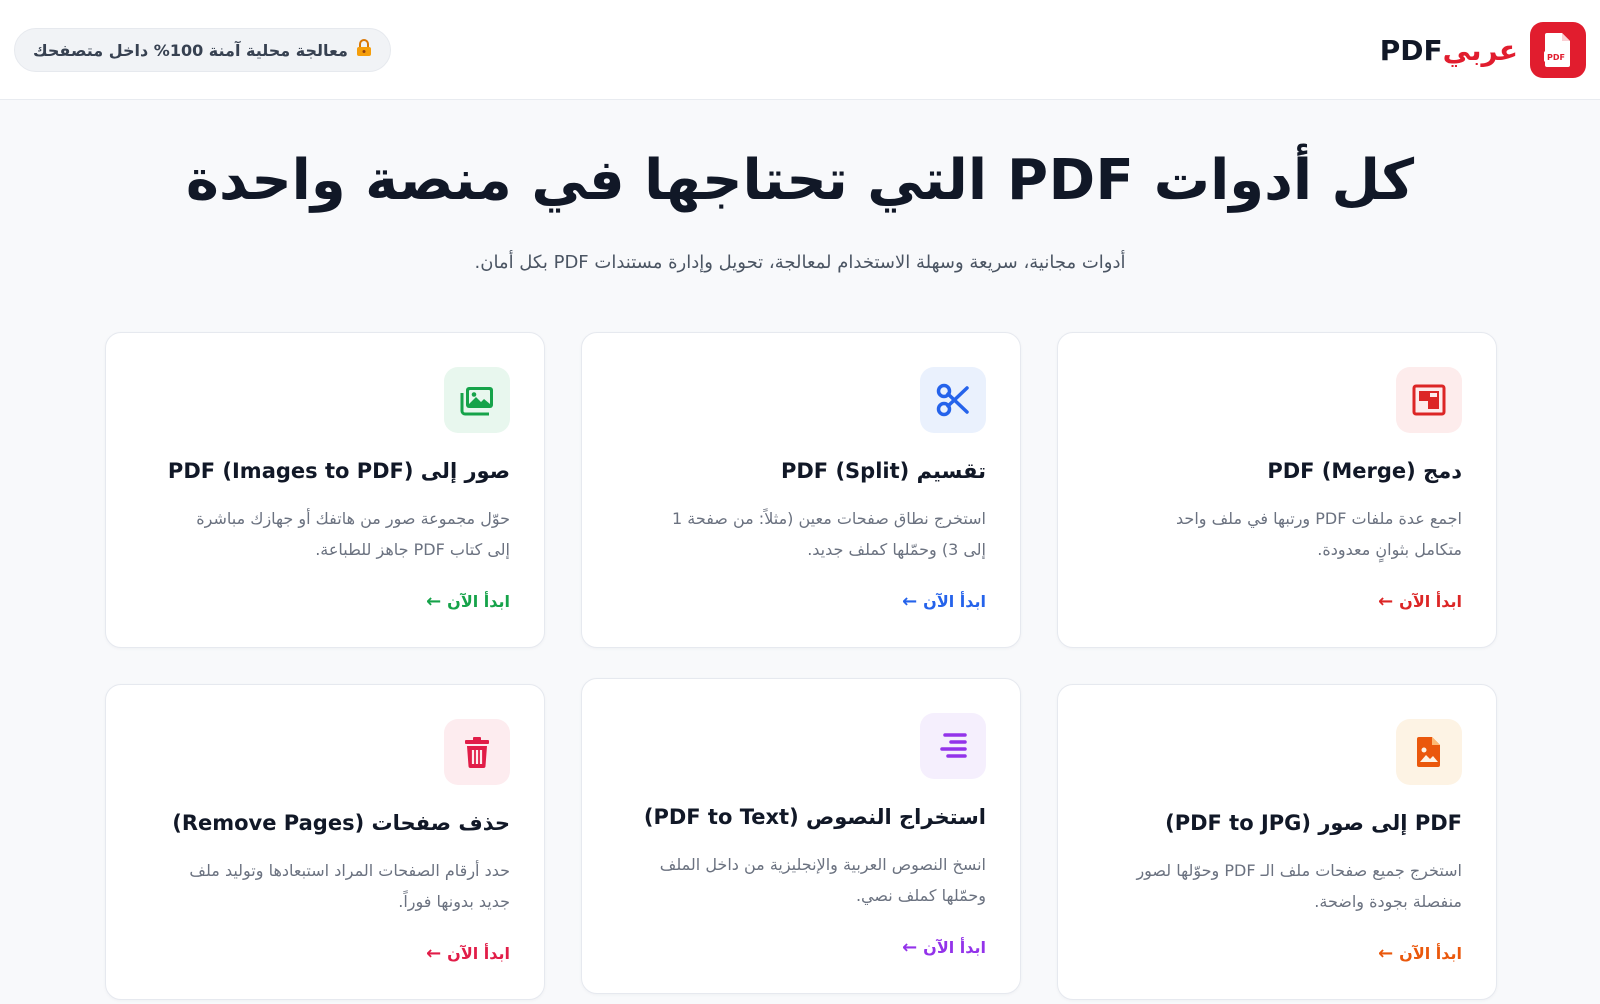 This screenshot has height=1004, width=1600. I want to click on site-logo: PDF PDF عربي, so click(1483, 50).